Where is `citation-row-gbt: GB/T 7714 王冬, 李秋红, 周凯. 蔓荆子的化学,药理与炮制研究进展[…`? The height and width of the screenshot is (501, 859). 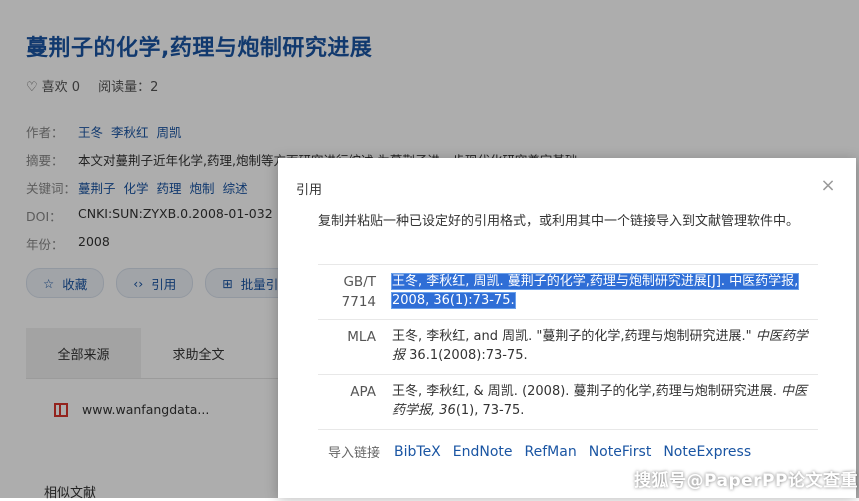
citation-row-gbt: GB/T 7714 王冬, 李秋红, 周凯. 蔓荆子的化学,药理与炮制研究进展[… is located at coordinates (568, 292).